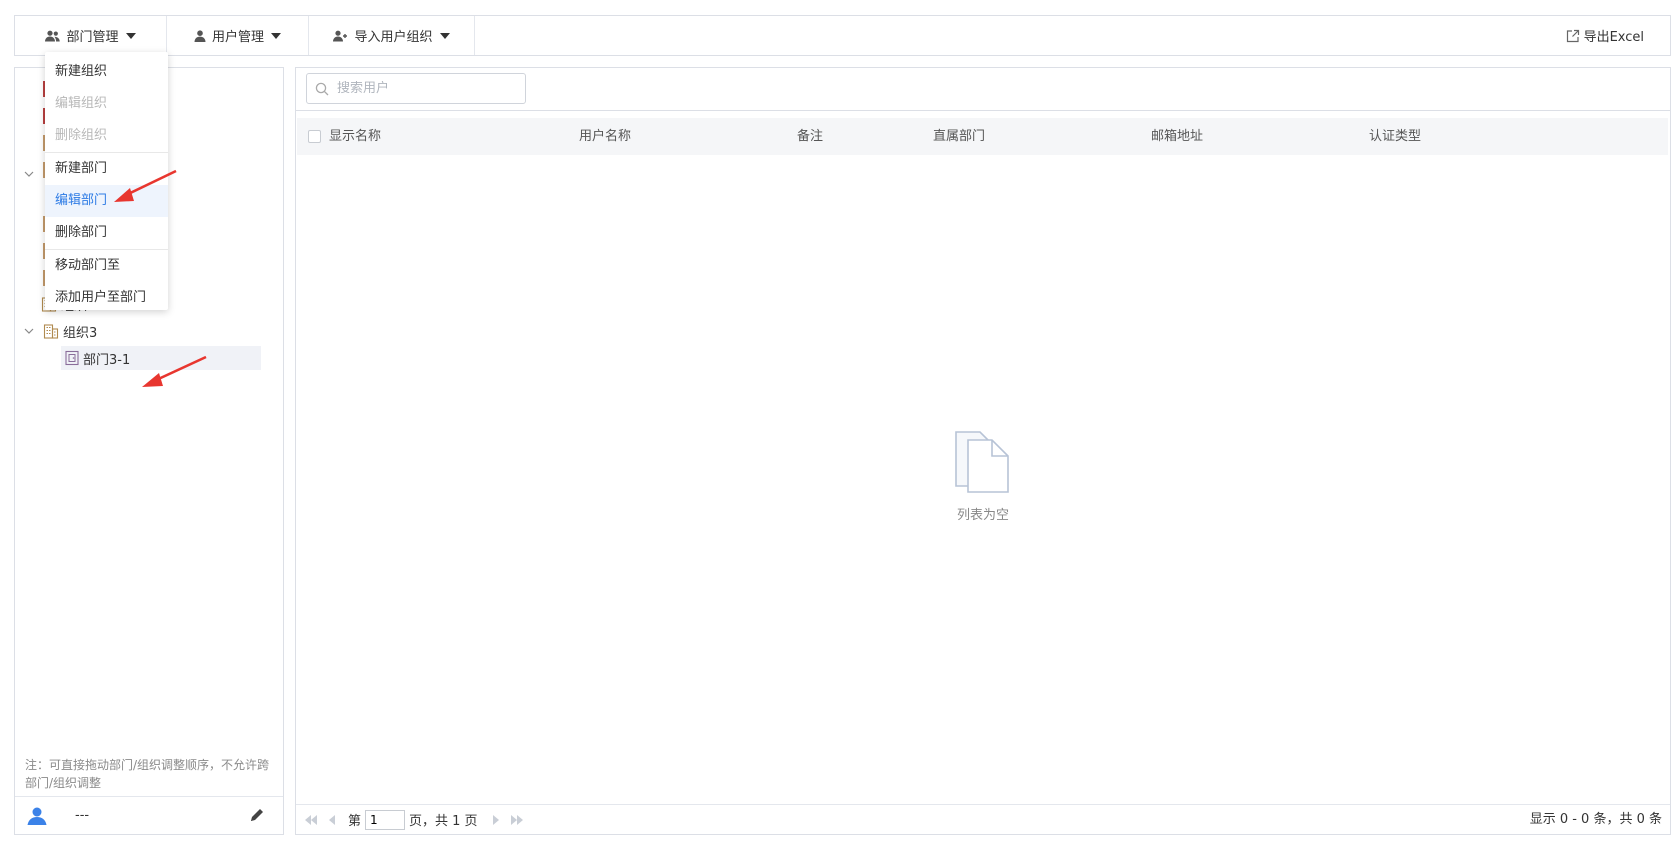 This screenshot has height=847, width=1677. Describe the element at coordinates (51, 331) in the screenshot. I see `building-icon` at that location.